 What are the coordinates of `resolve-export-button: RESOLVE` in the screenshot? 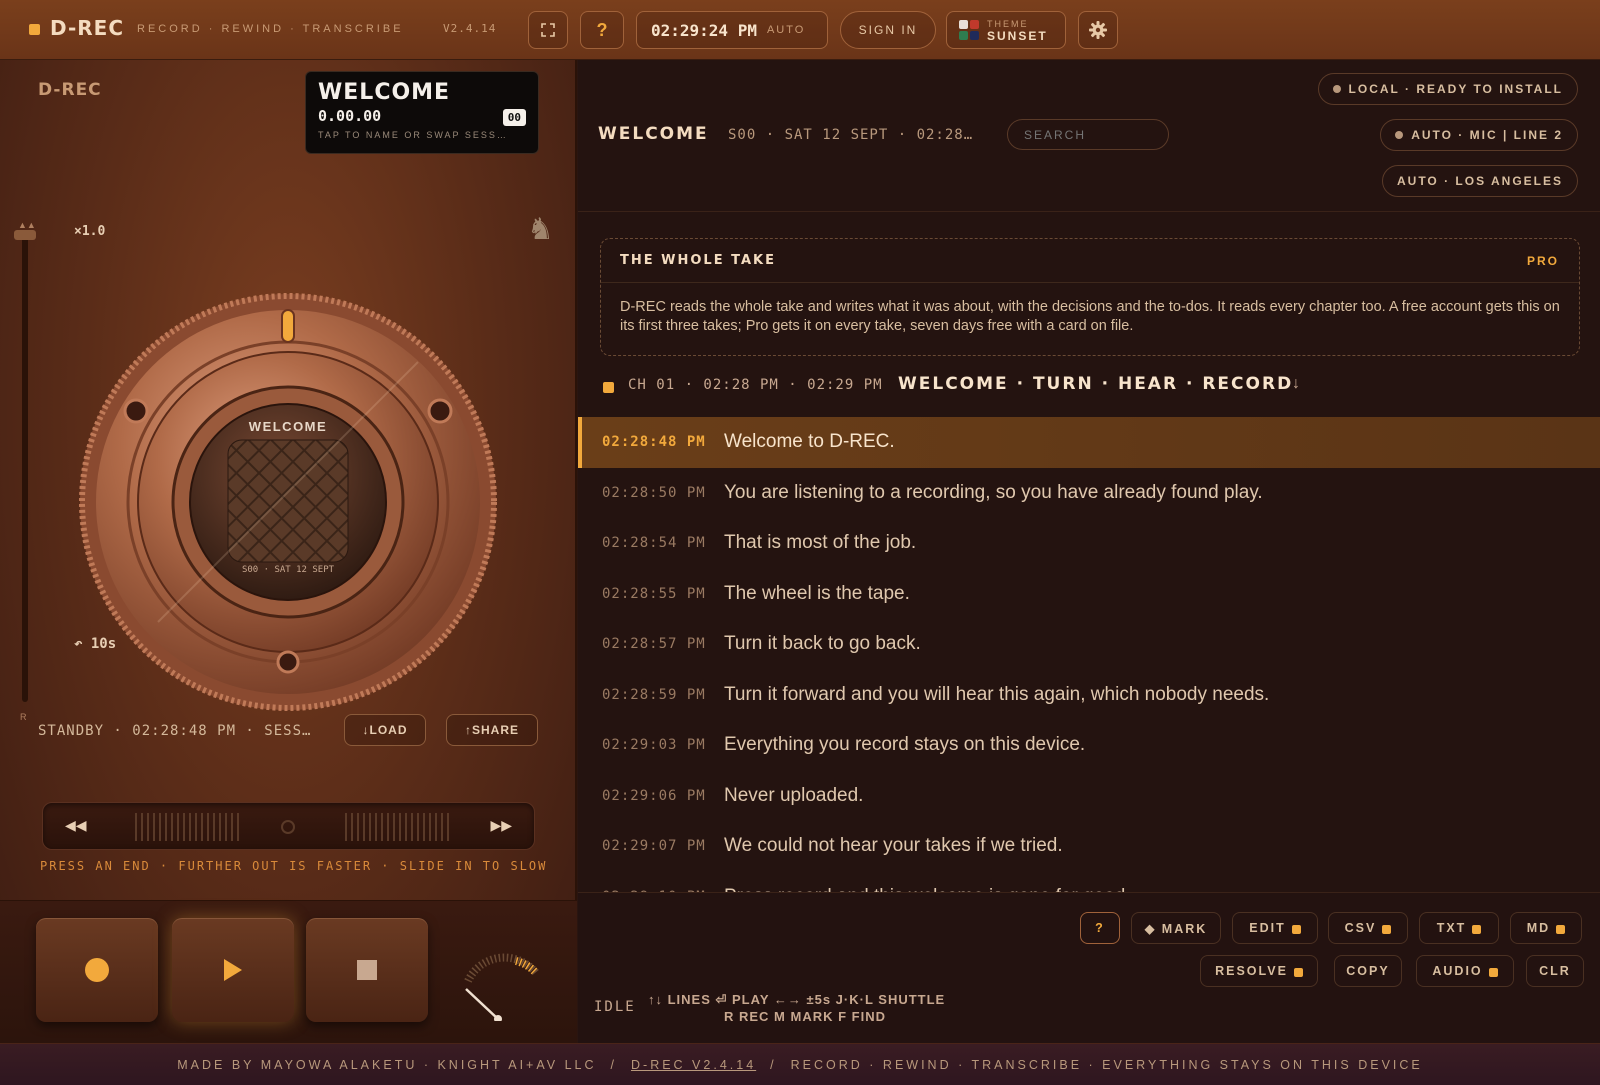 It's located at (1259, 971).